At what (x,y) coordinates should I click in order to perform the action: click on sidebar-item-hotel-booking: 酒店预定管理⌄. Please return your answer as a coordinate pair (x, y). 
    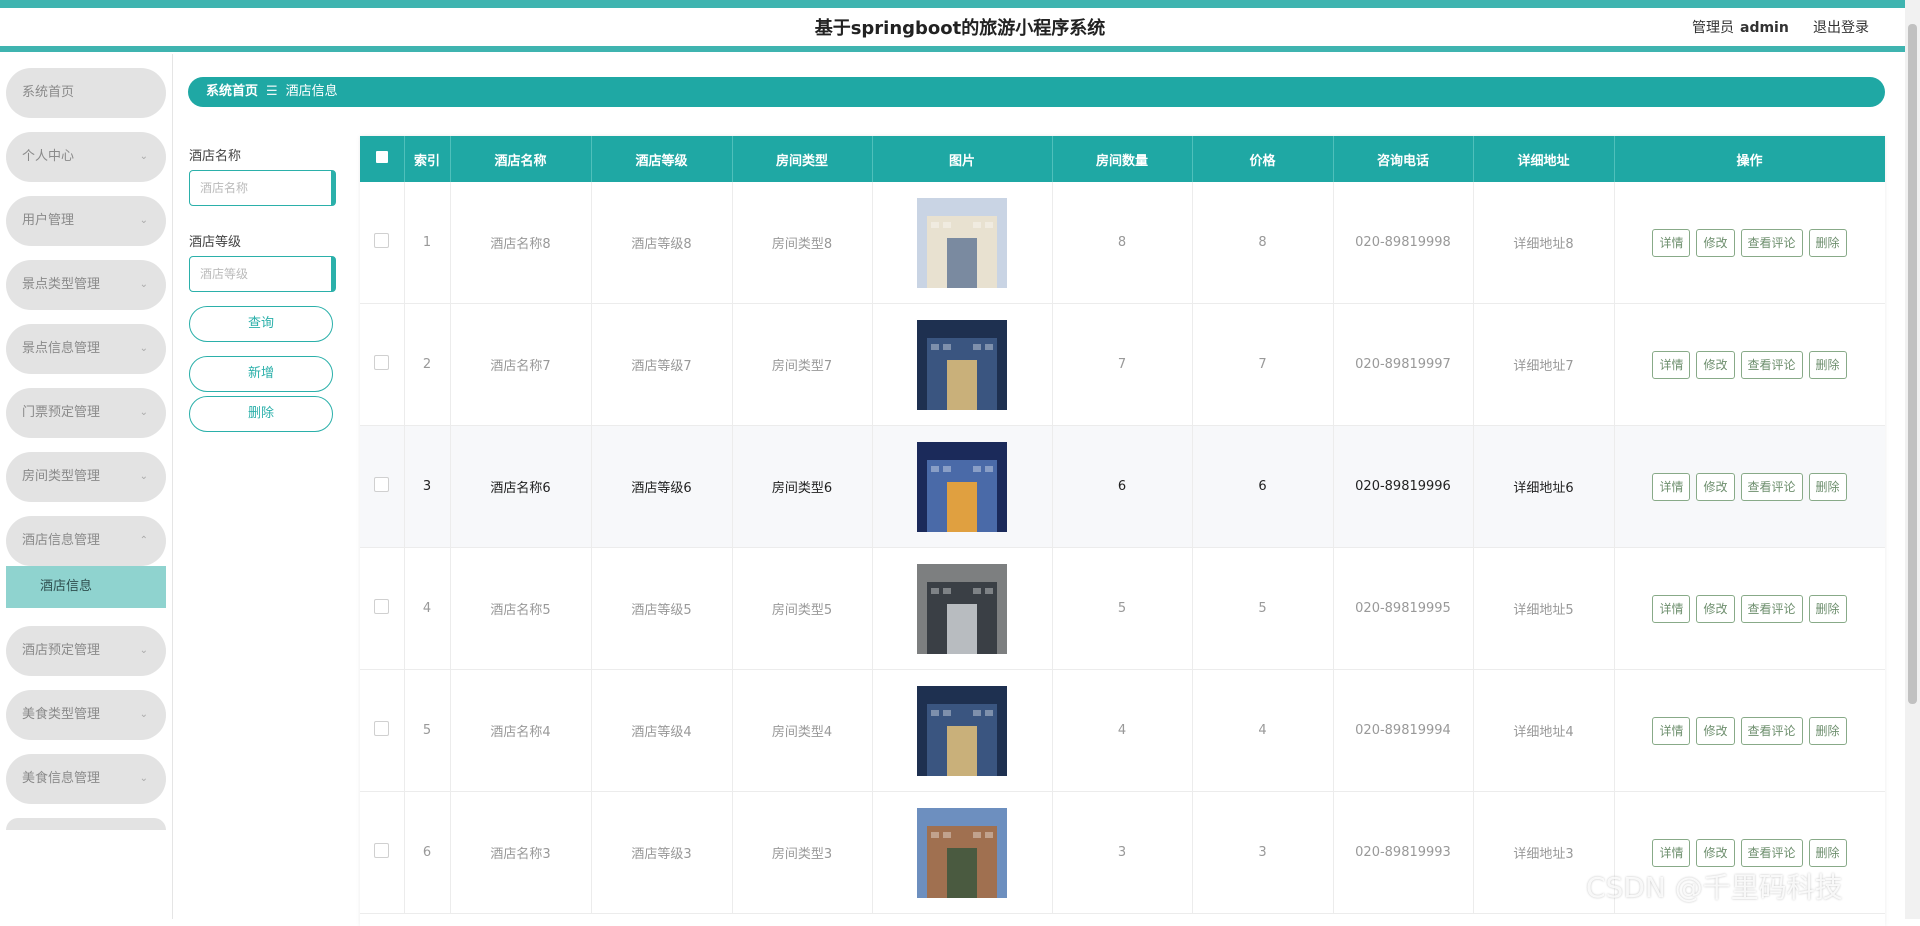
    Looking at the image, I should click on (86, 651).